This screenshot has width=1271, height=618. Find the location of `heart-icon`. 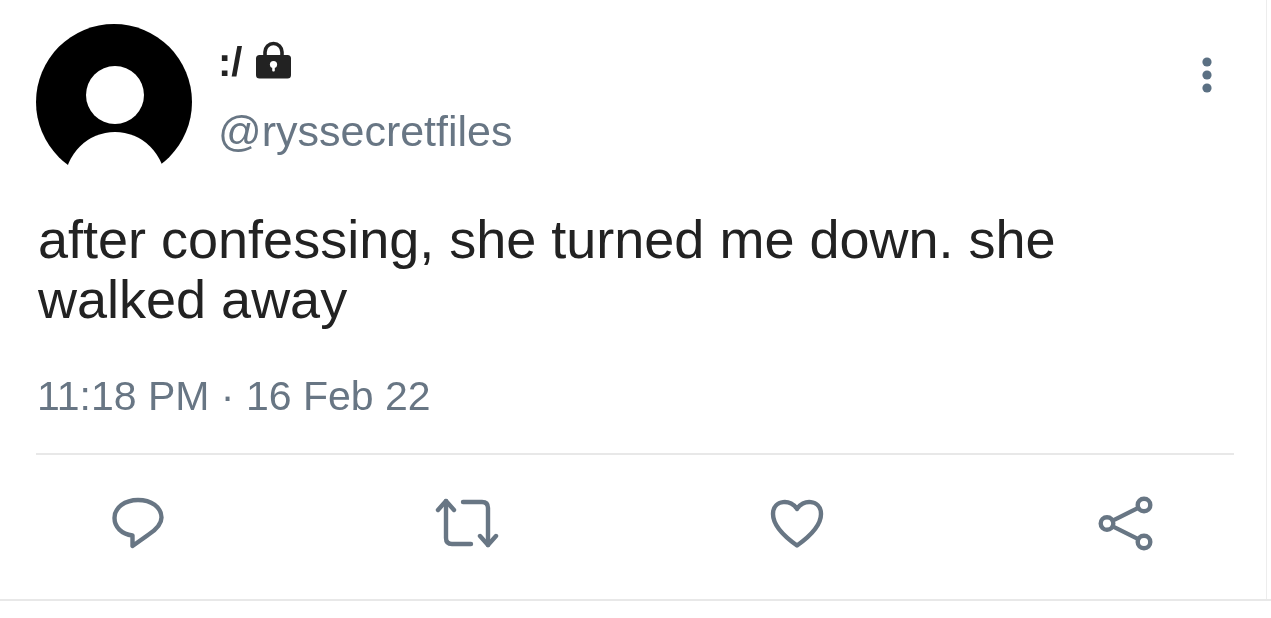

heart-icon is located at coordinates (796, 523).